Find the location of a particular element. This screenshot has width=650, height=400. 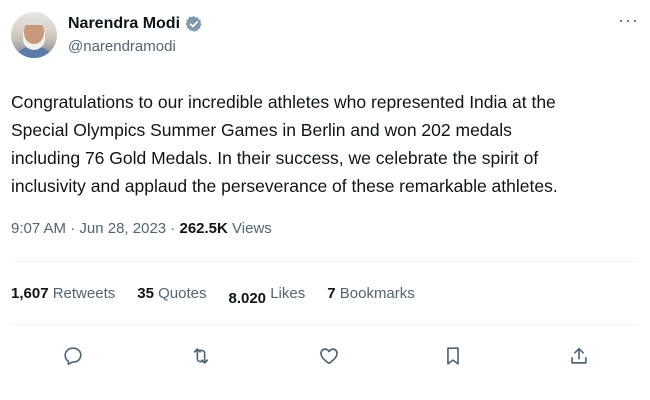

views-count: 262.5K is located at coordinates (203, 228).